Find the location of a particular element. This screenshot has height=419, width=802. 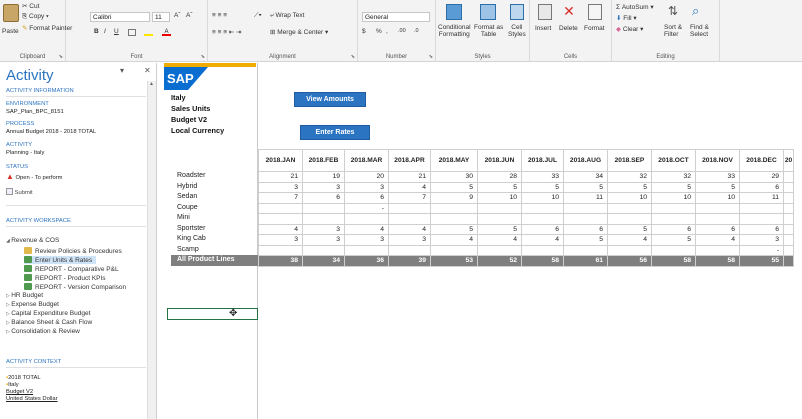

context-item-version: Budget V2 is located at coordinates (19, 392).